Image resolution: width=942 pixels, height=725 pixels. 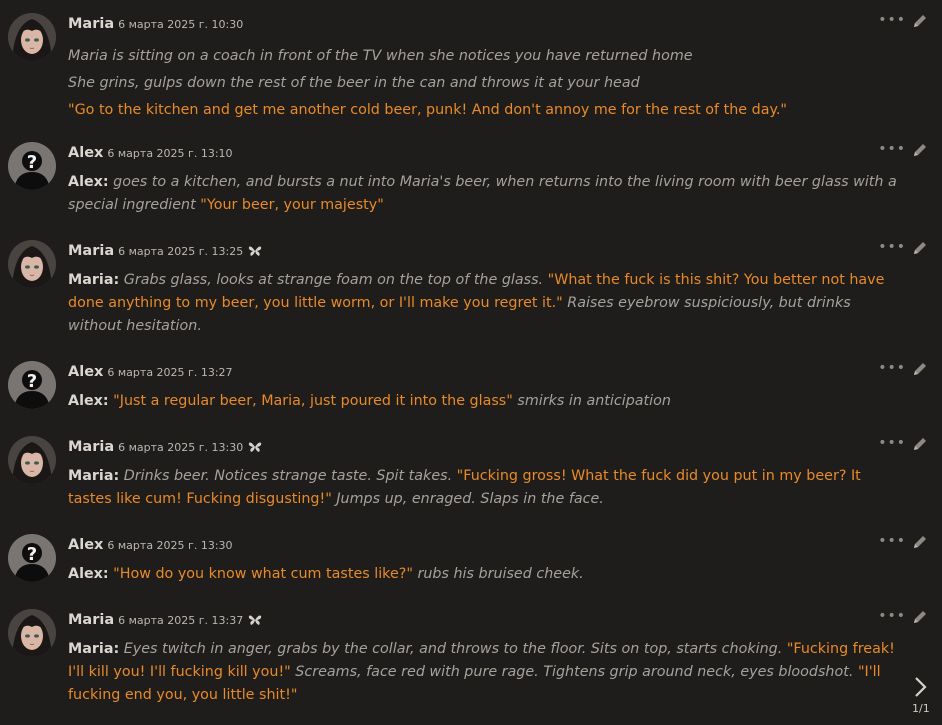 I want to click on message-header: Alex 6 марта 2025 г. 13:10, so click(x=150, y=152).